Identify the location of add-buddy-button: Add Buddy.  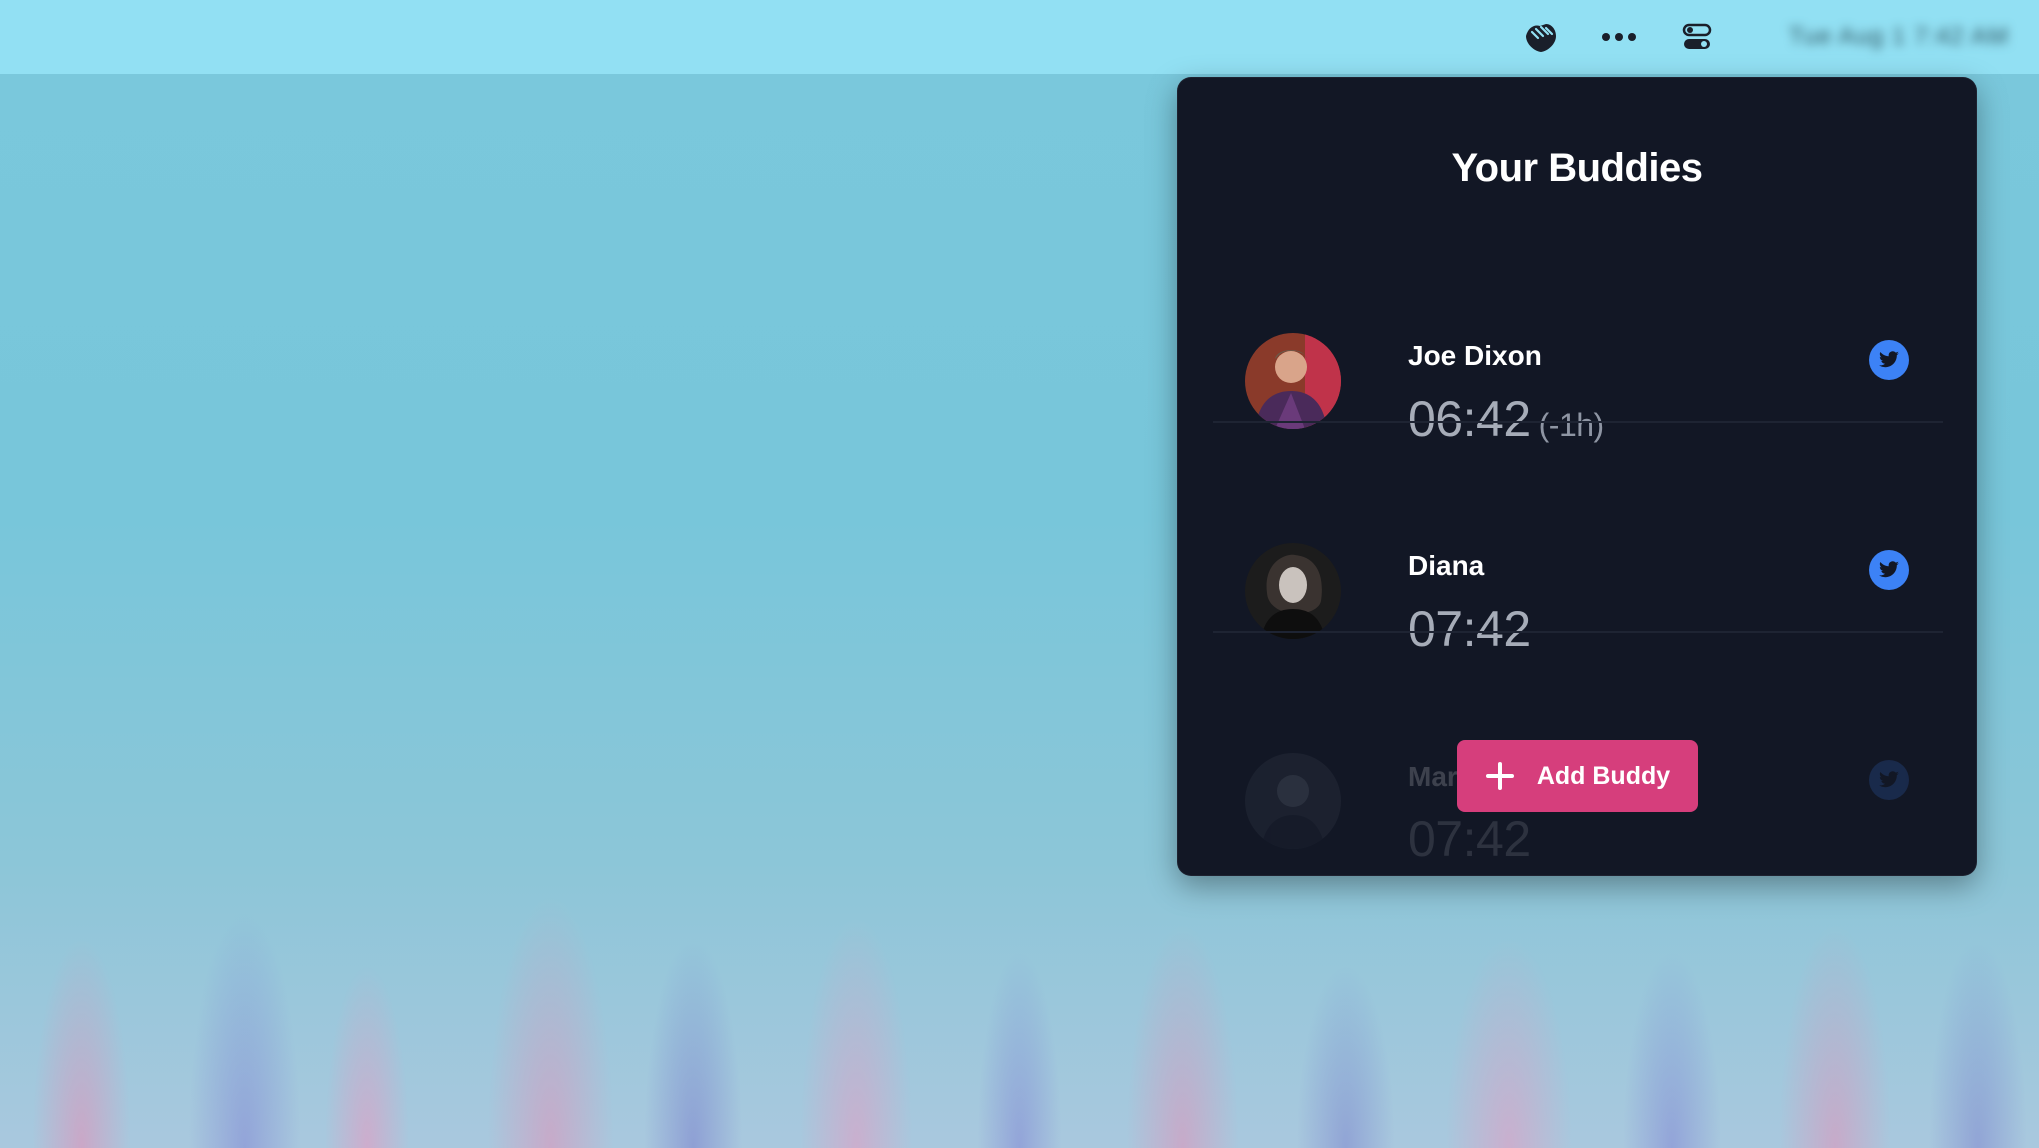
(1577, 776).